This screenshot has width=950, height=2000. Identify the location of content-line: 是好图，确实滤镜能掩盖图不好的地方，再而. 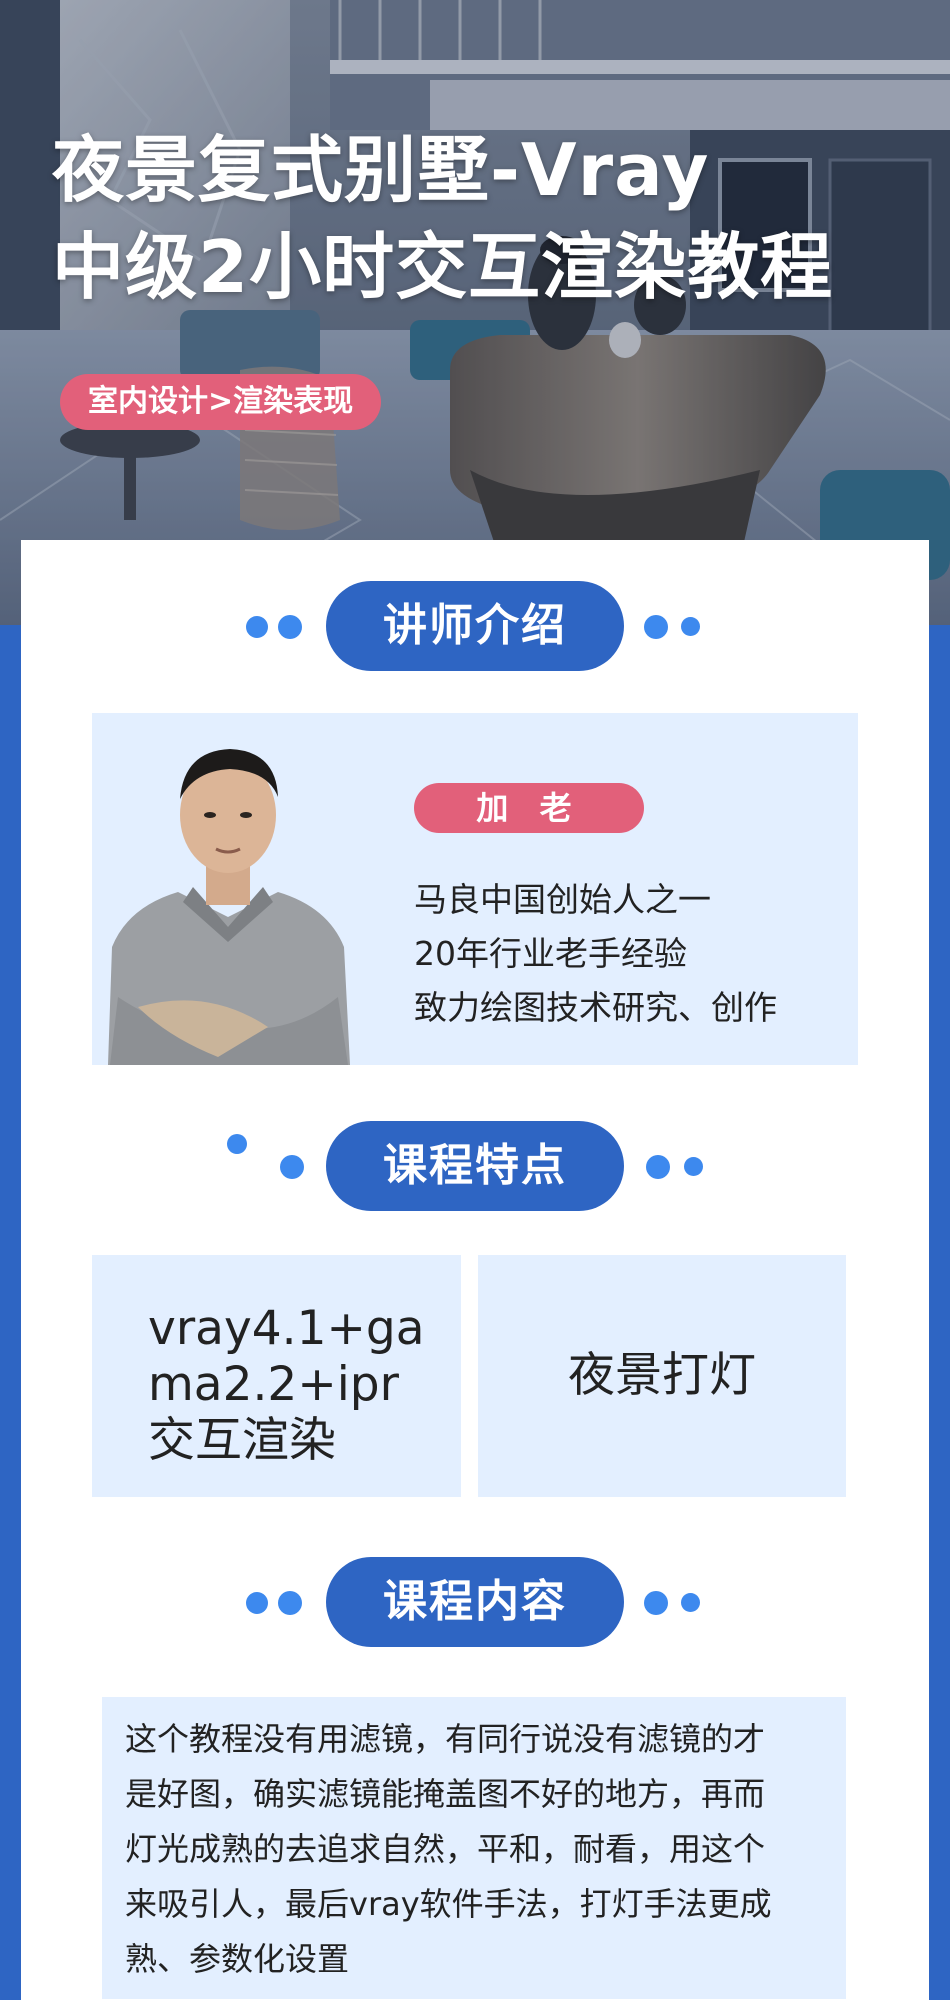
(445, 1794).